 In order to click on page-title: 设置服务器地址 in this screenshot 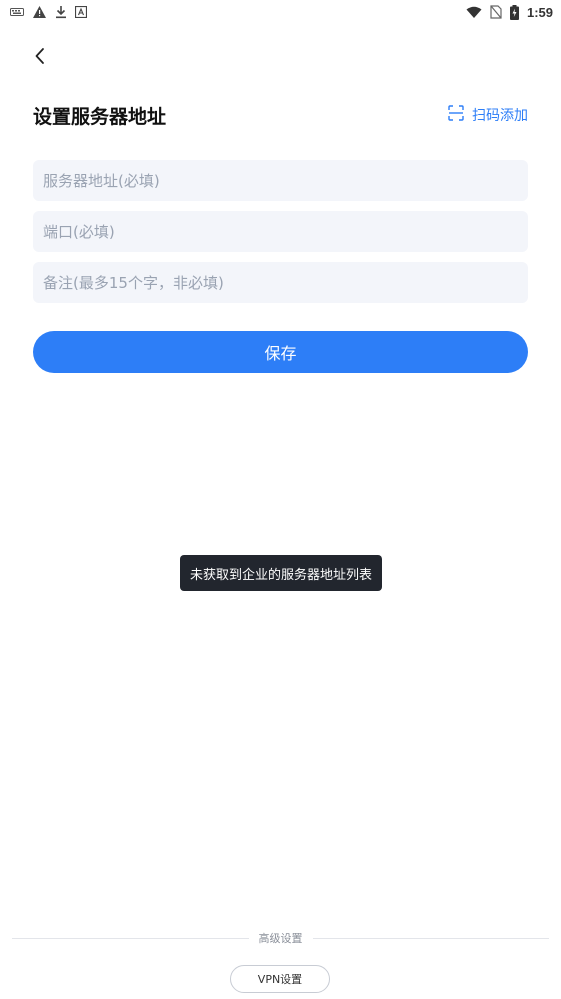, I will do `click(100, 117)`.